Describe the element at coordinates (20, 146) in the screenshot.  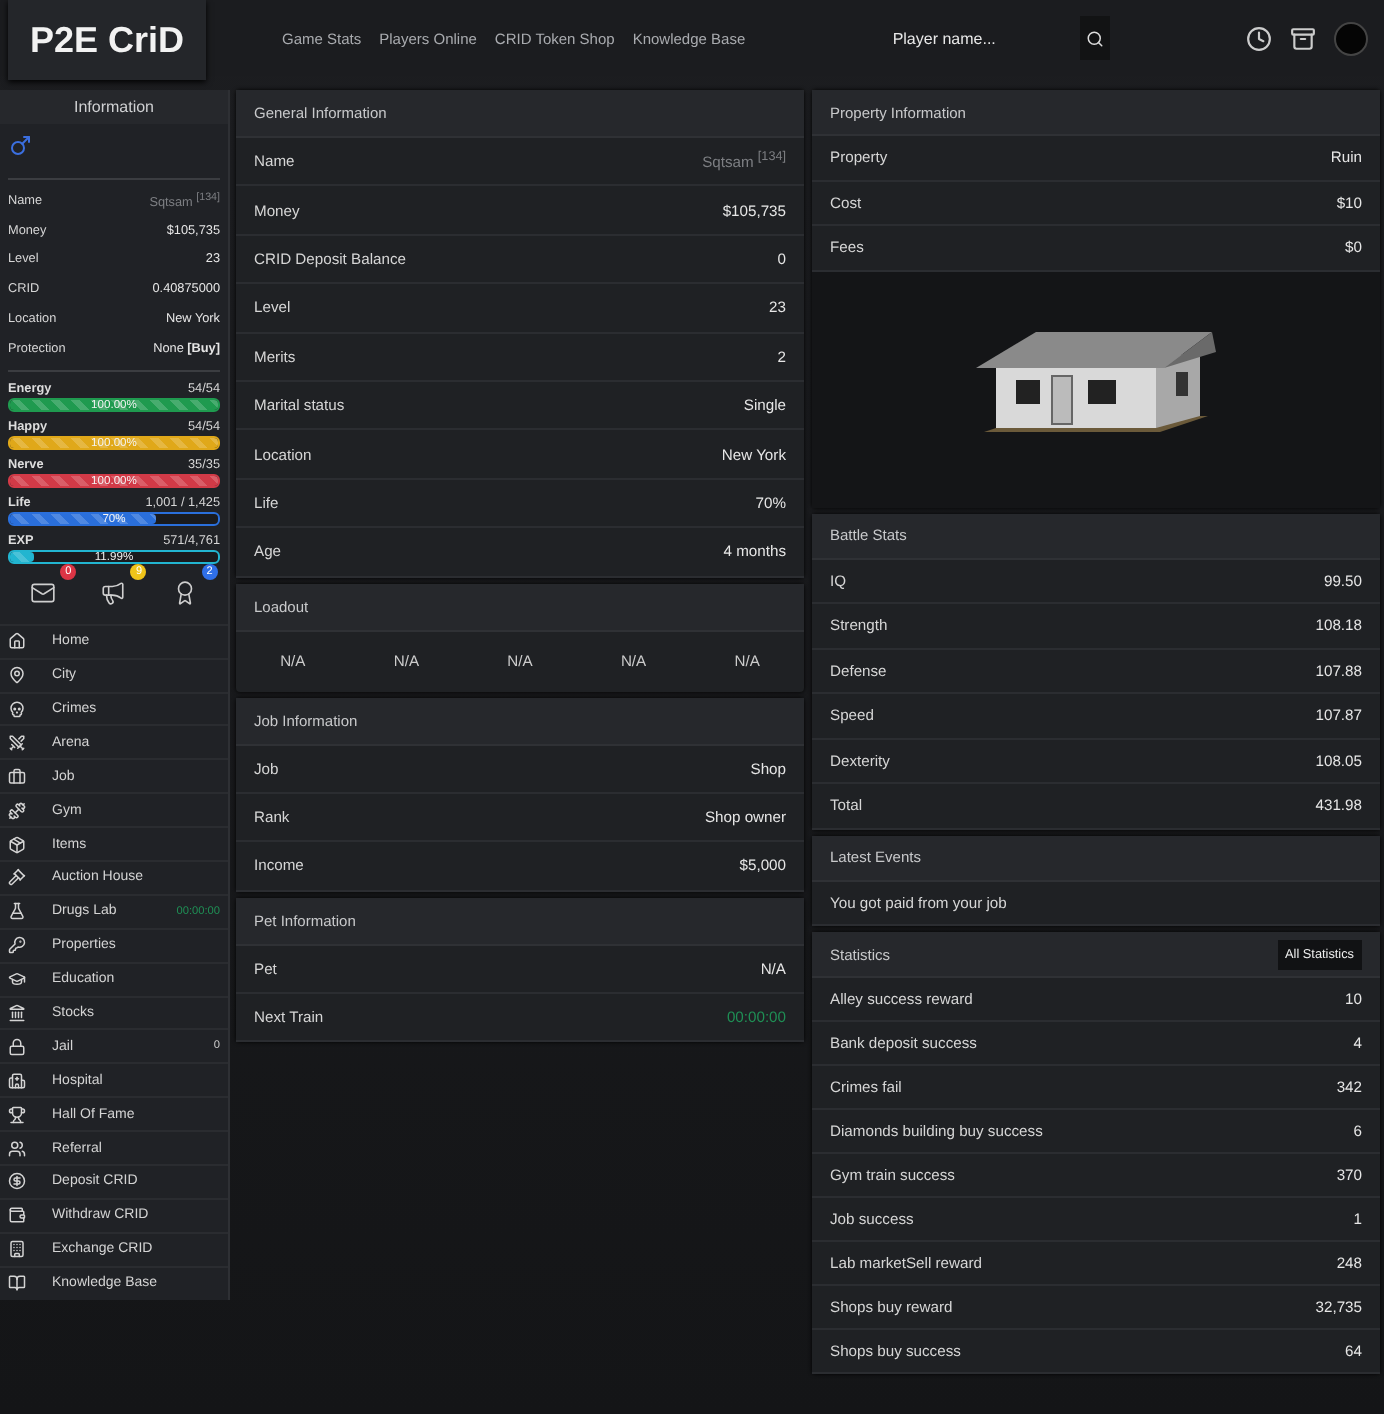
I see `male-icon` at that location.